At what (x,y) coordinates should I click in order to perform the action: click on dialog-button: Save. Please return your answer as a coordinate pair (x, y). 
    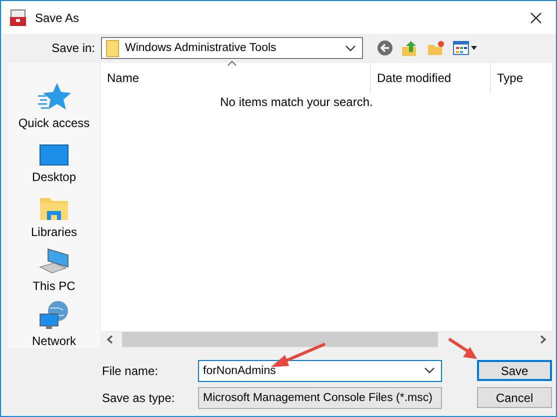
    Looking at the image, I should click on (514, 370).